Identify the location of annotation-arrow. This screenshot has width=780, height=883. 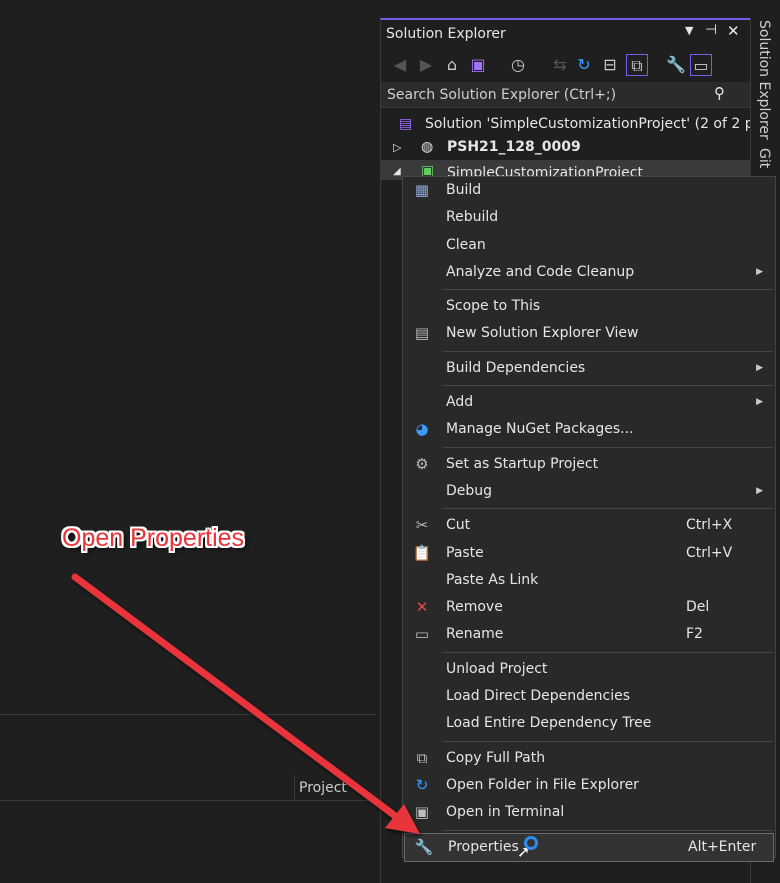
(245, 703).